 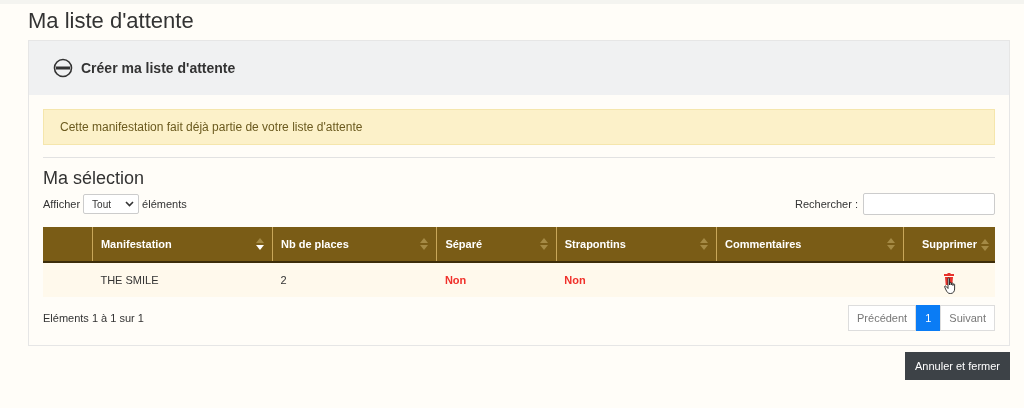 What do you see at coordinates (62, 204) in the screenshot?
I see `show-label: Afficher` at bounding box center [62, 204].